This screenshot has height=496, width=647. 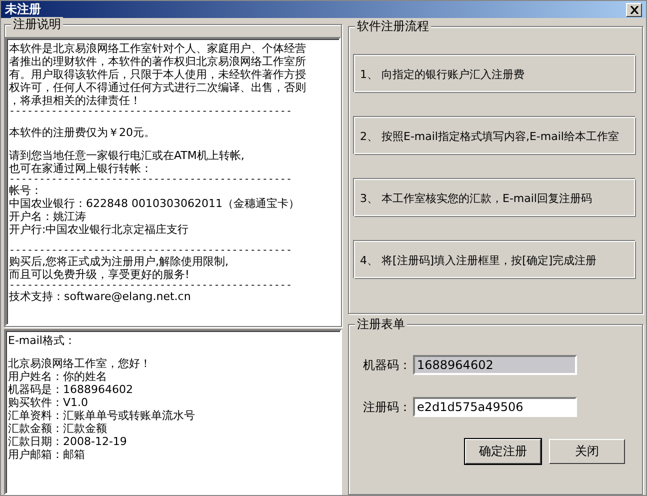 What do you see at coordinates (393, 26) in the screenshot?
I see `group-title: 软件注册流程` at bounding box center [393, 26].